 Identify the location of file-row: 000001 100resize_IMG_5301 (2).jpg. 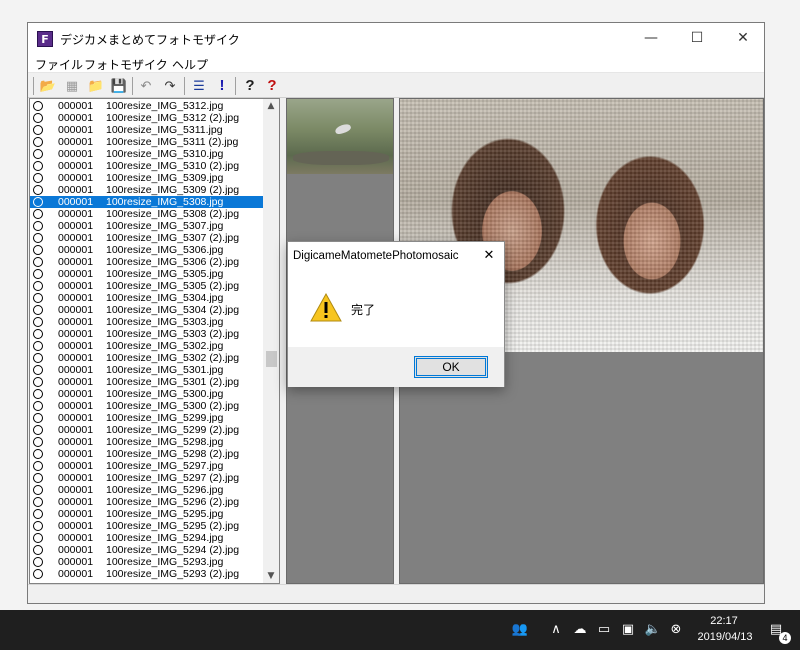
(147, 382).